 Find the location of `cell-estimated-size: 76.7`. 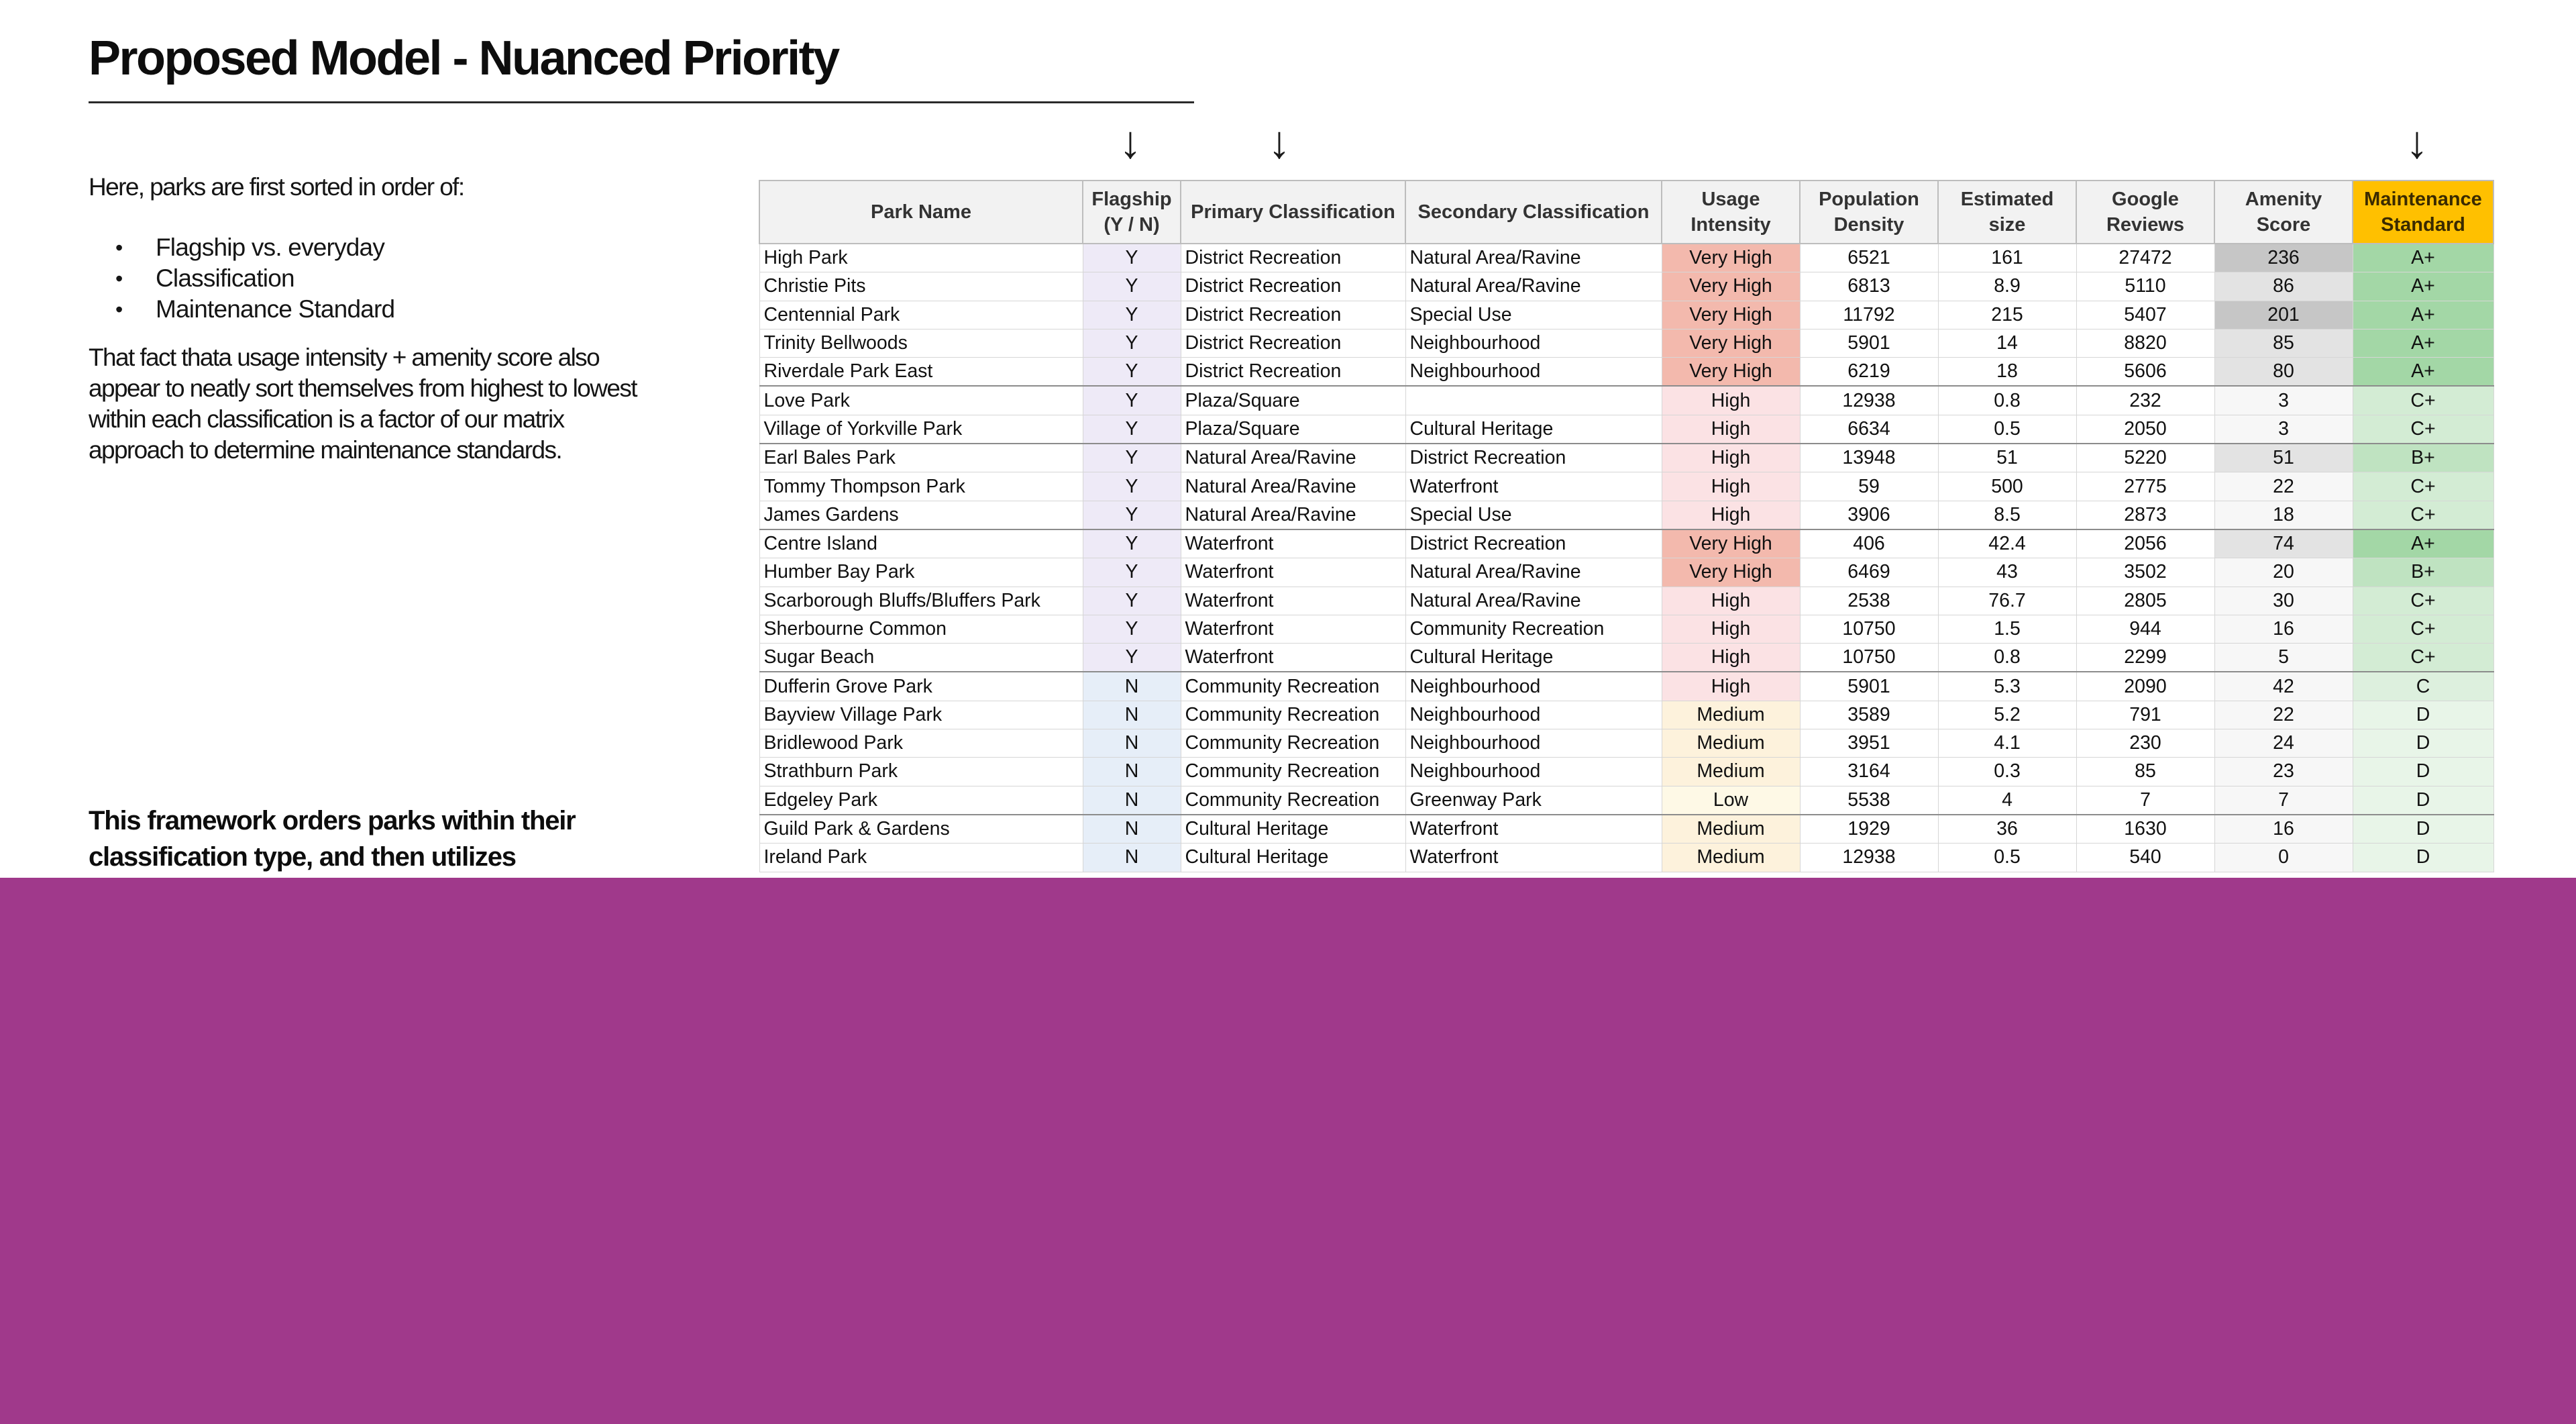

cell-estimated-size: 76.7 is located at coordinates (2007, 600).